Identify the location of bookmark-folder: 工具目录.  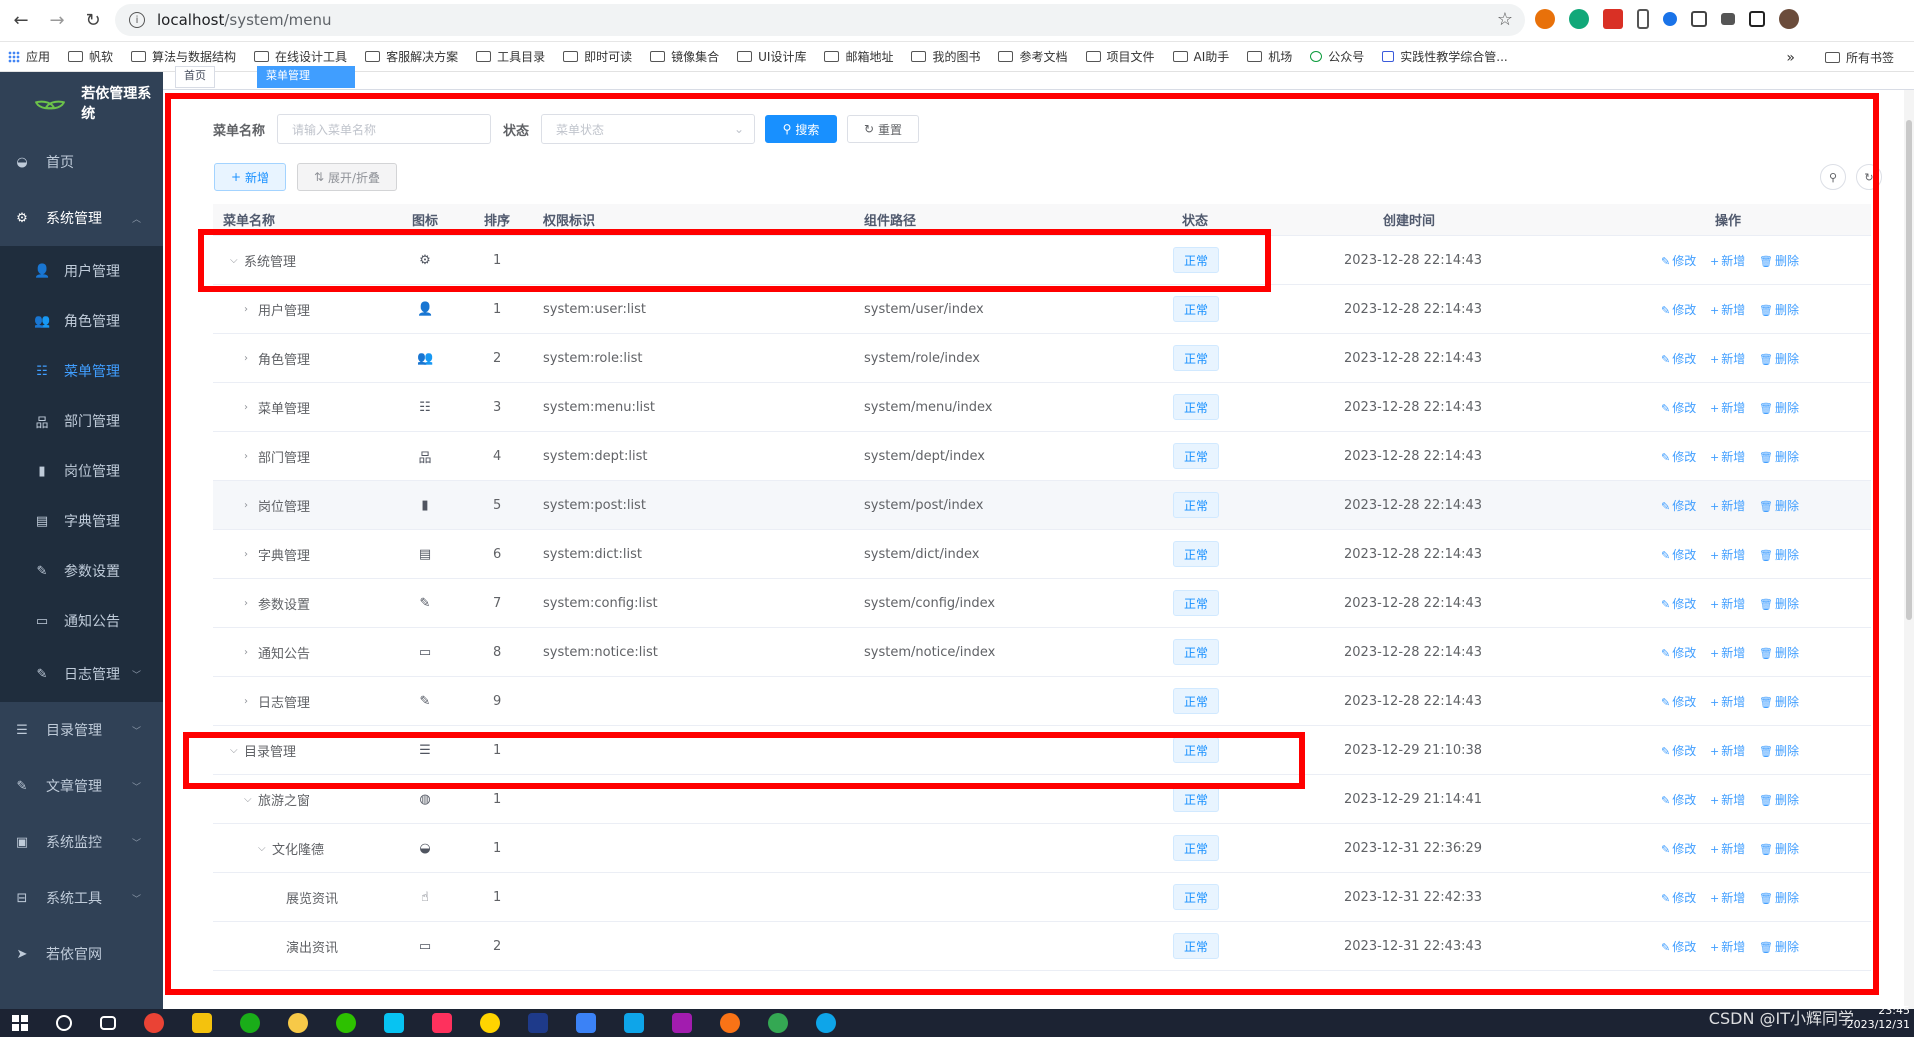
(510, 56).